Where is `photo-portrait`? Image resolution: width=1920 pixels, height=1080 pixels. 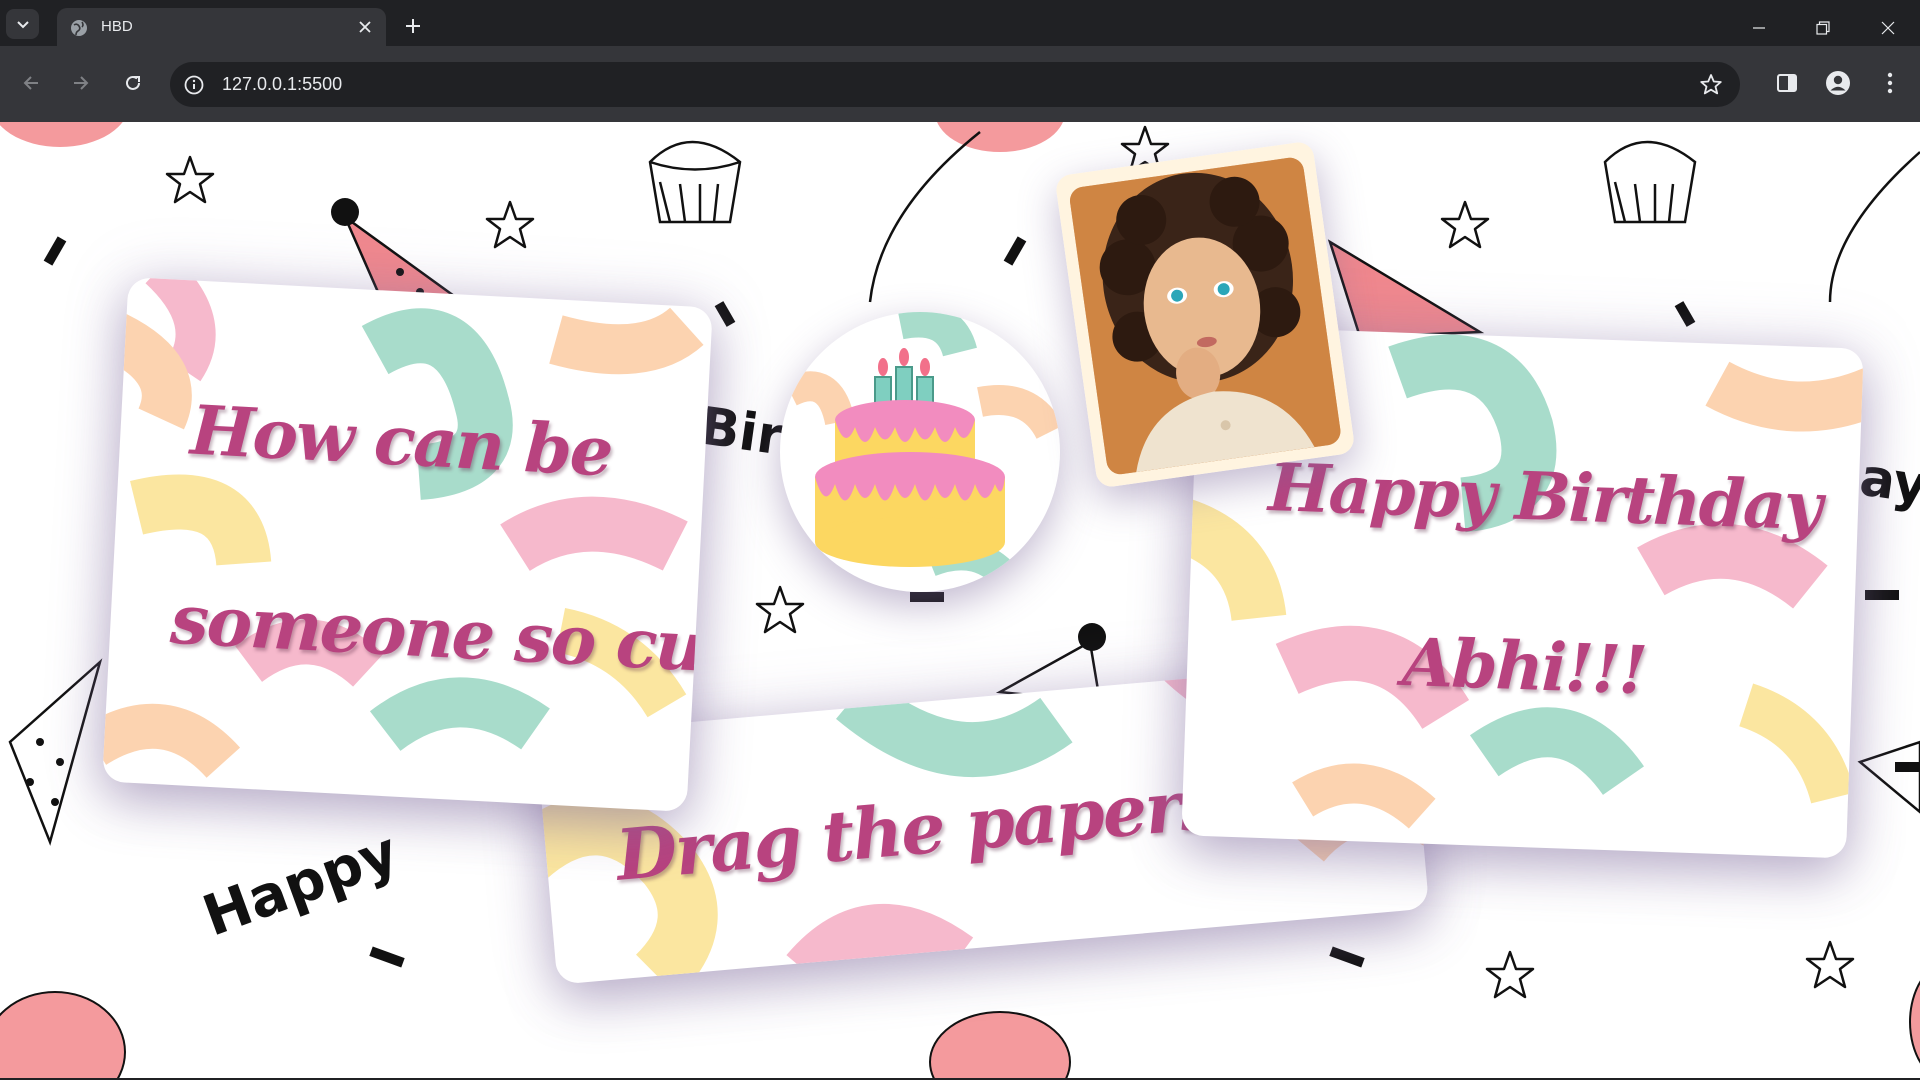
photo-portrait is located at coordinates (1205, 314).